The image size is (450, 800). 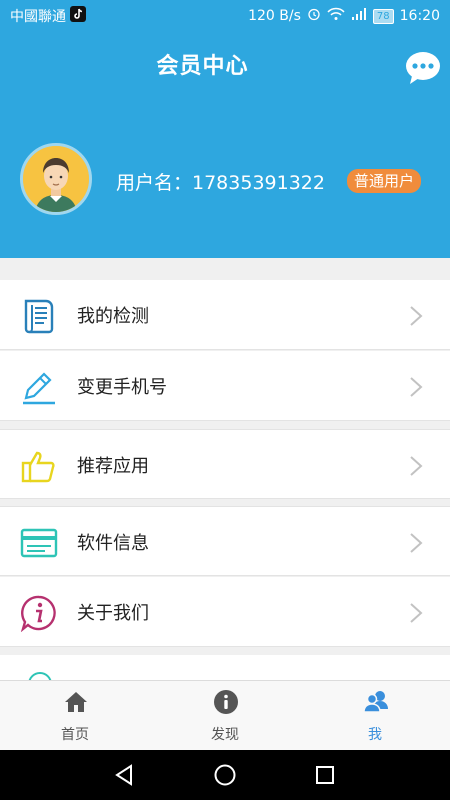 I want to click on home-circle-icon, so click(x=225, y=775).